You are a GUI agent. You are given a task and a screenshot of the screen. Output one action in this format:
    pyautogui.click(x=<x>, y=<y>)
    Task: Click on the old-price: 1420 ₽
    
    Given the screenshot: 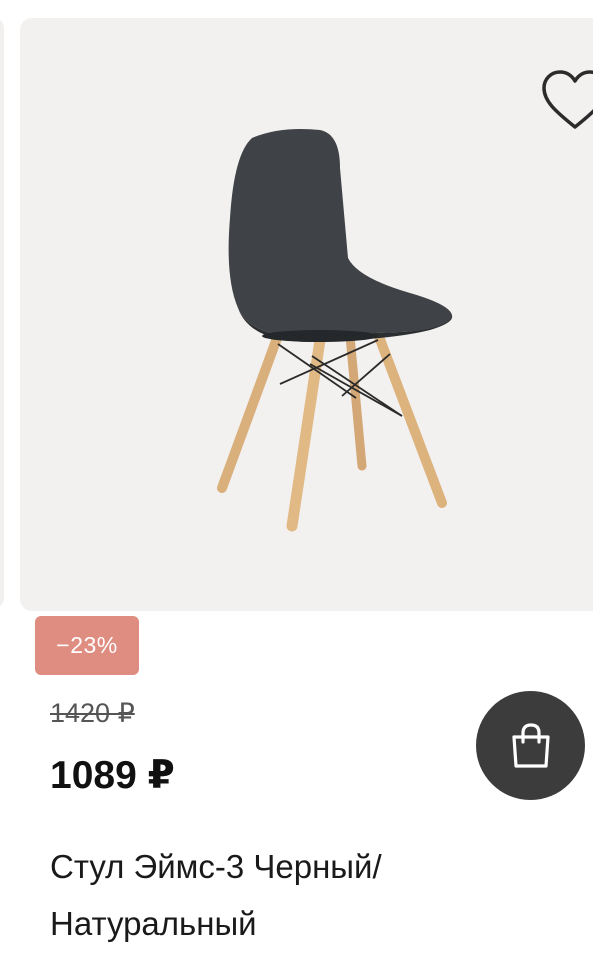 What is the action you would take?
    pyautogui.click(x=92, y=713)
    